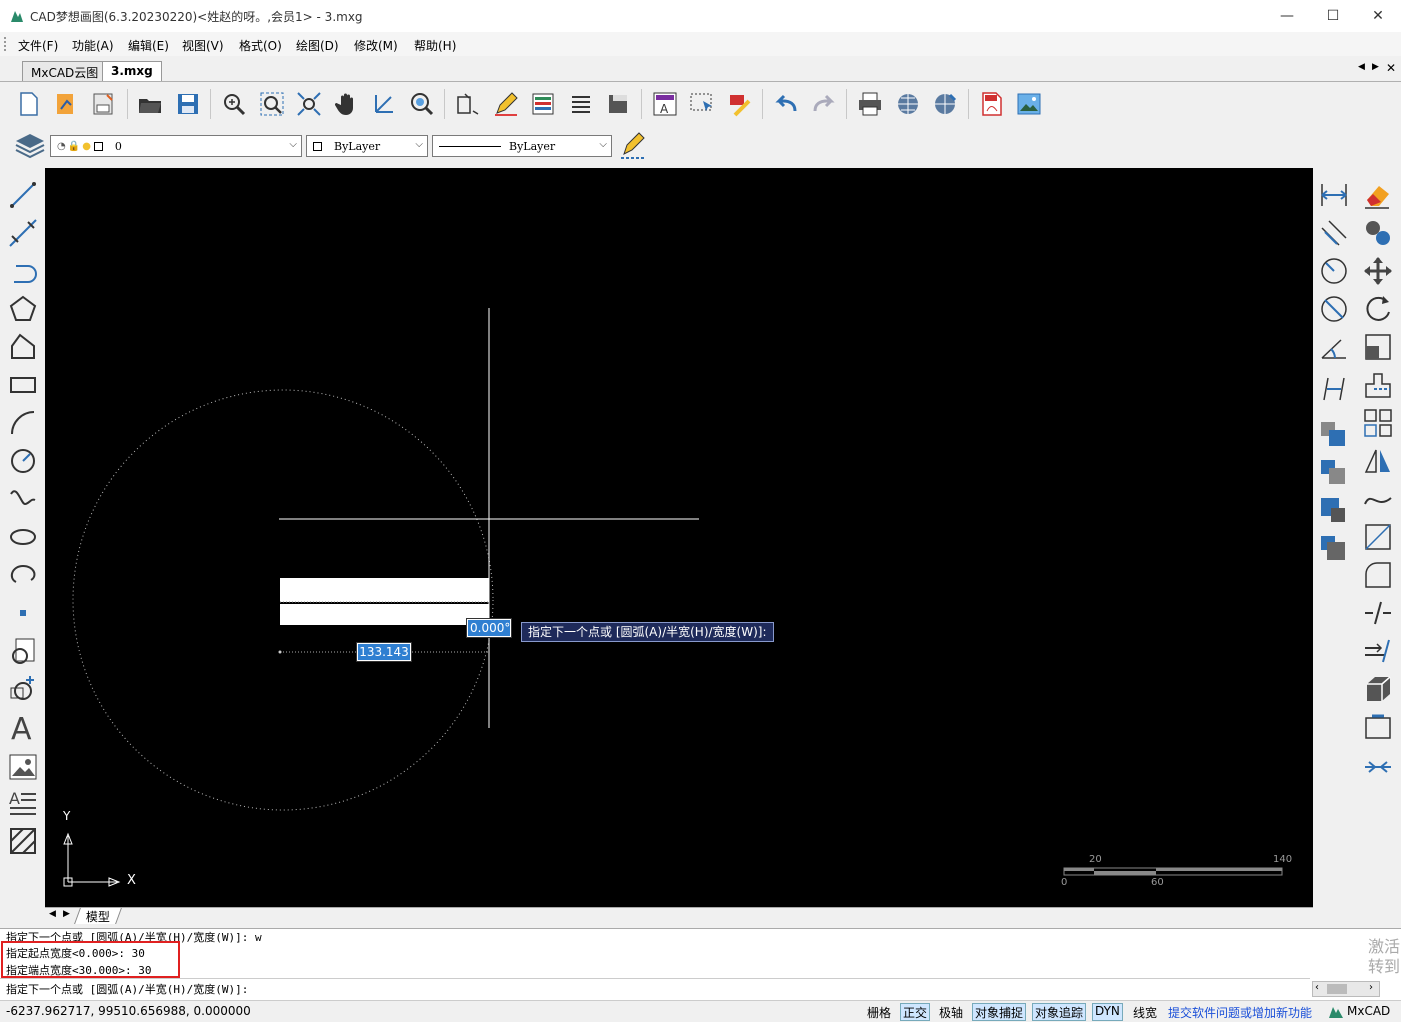 This screenshot has height=1022, width=1401. Describe the element at coordinates (1334, 233) in the screenshot. I see `dim-aligned-icon` at that location.